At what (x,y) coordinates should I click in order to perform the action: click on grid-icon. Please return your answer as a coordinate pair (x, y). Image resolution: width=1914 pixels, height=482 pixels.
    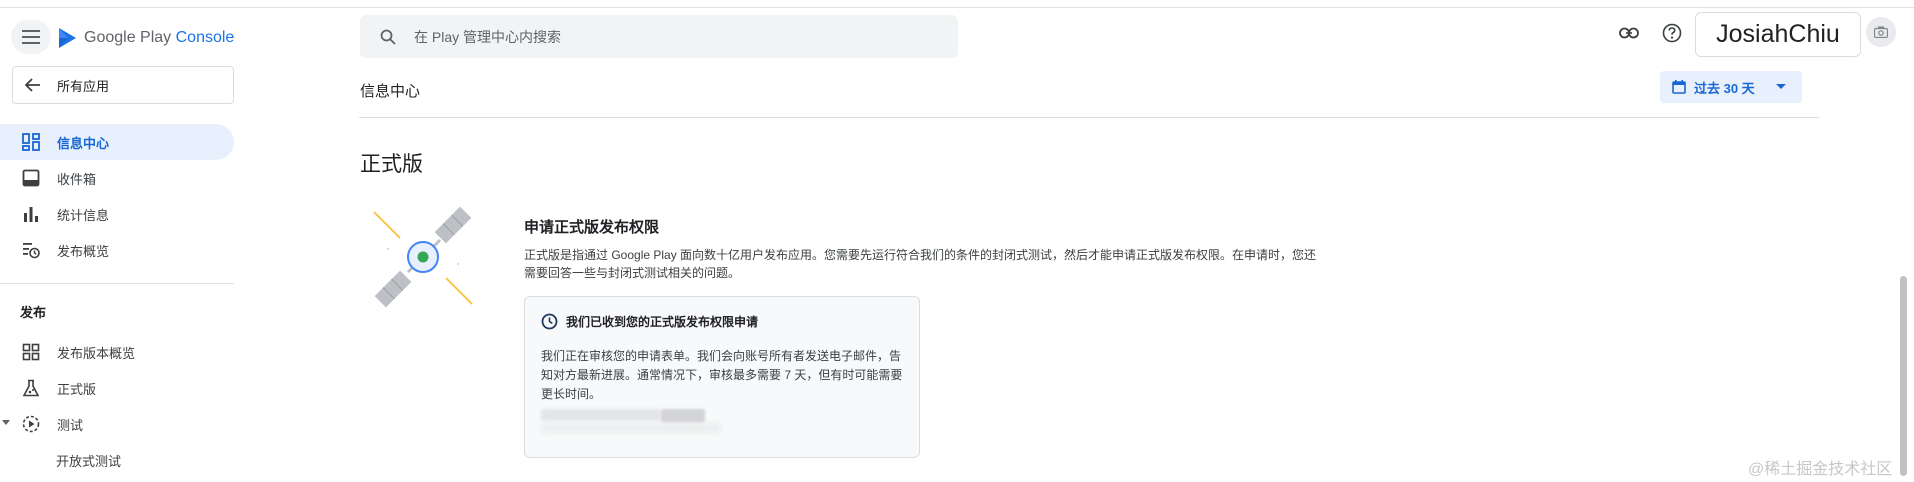
    Looking at the image, I should click on (31, 352).